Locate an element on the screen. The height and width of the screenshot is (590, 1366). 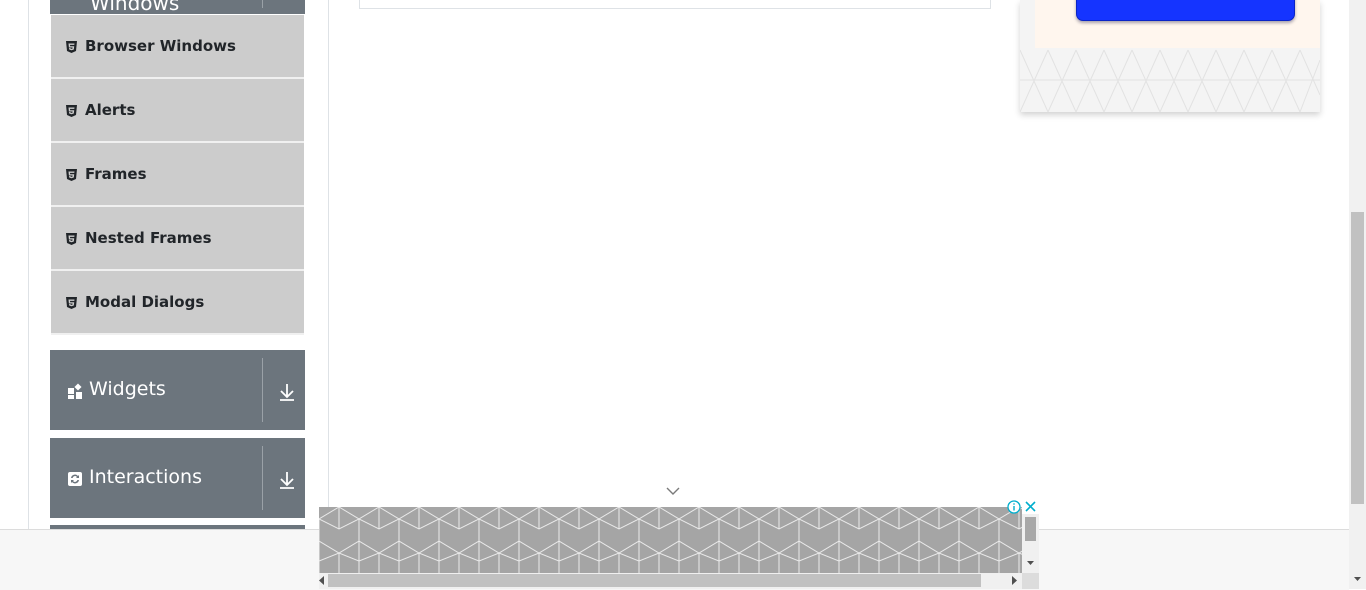
sidebar-item-label: Nested Frames is located at coordinates (148, 238).